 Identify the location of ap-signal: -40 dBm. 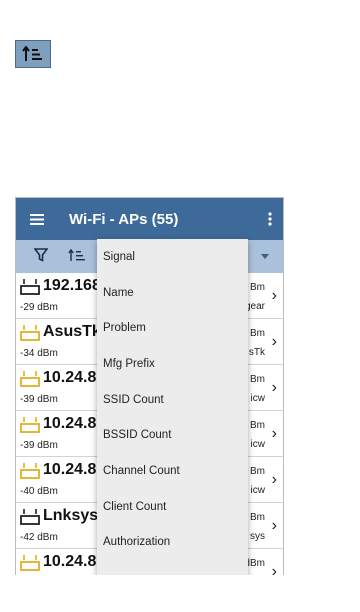
(39, 491).